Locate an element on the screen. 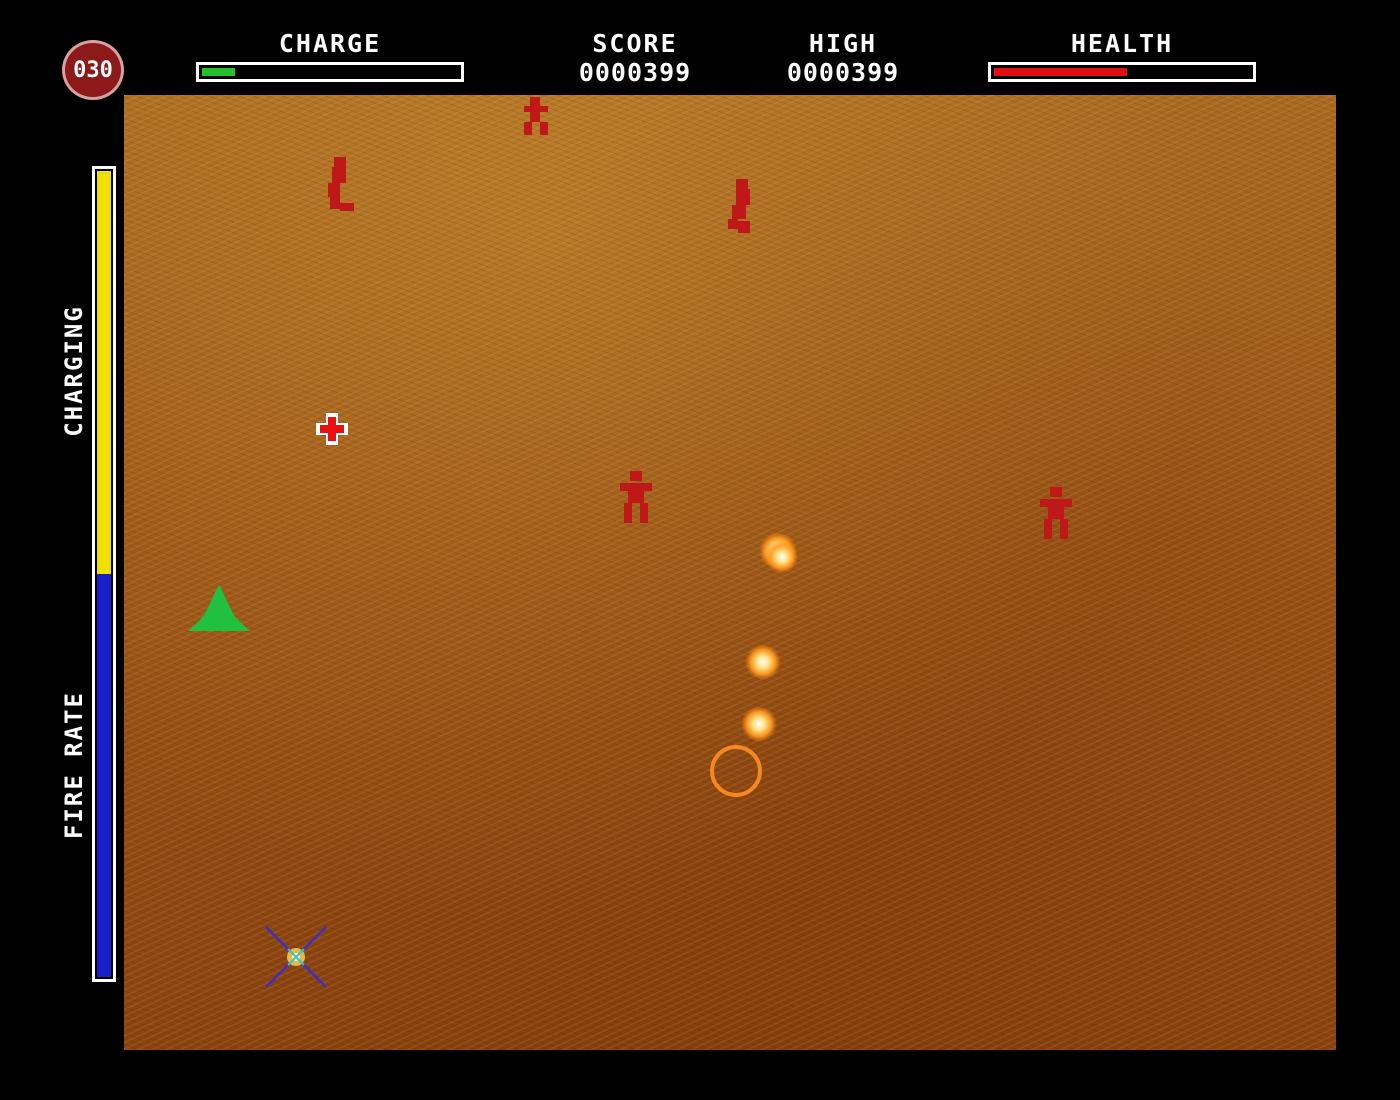 The image size is (1400, 1100). charge-bar is located at coordinates (330, 72).